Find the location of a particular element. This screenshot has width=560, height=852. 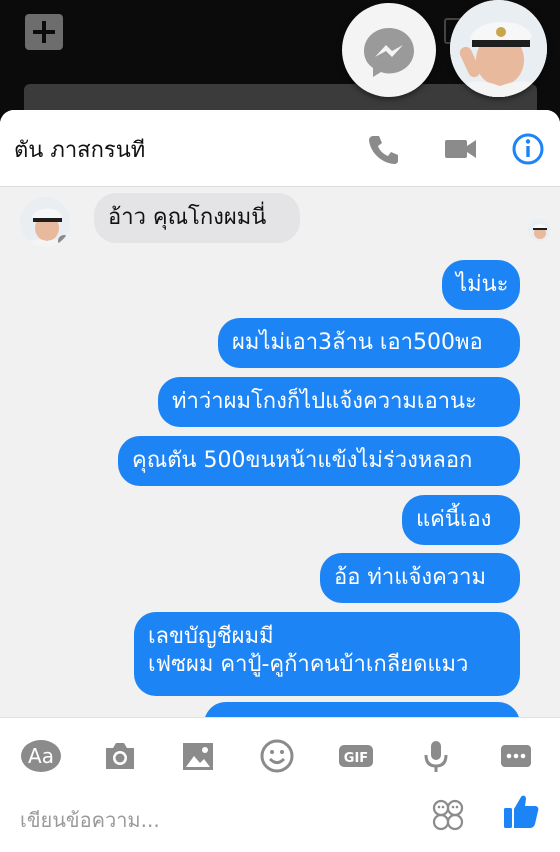

message-bubble-outgoing: แค่นี้เอง is located at coordinates (461, 520).